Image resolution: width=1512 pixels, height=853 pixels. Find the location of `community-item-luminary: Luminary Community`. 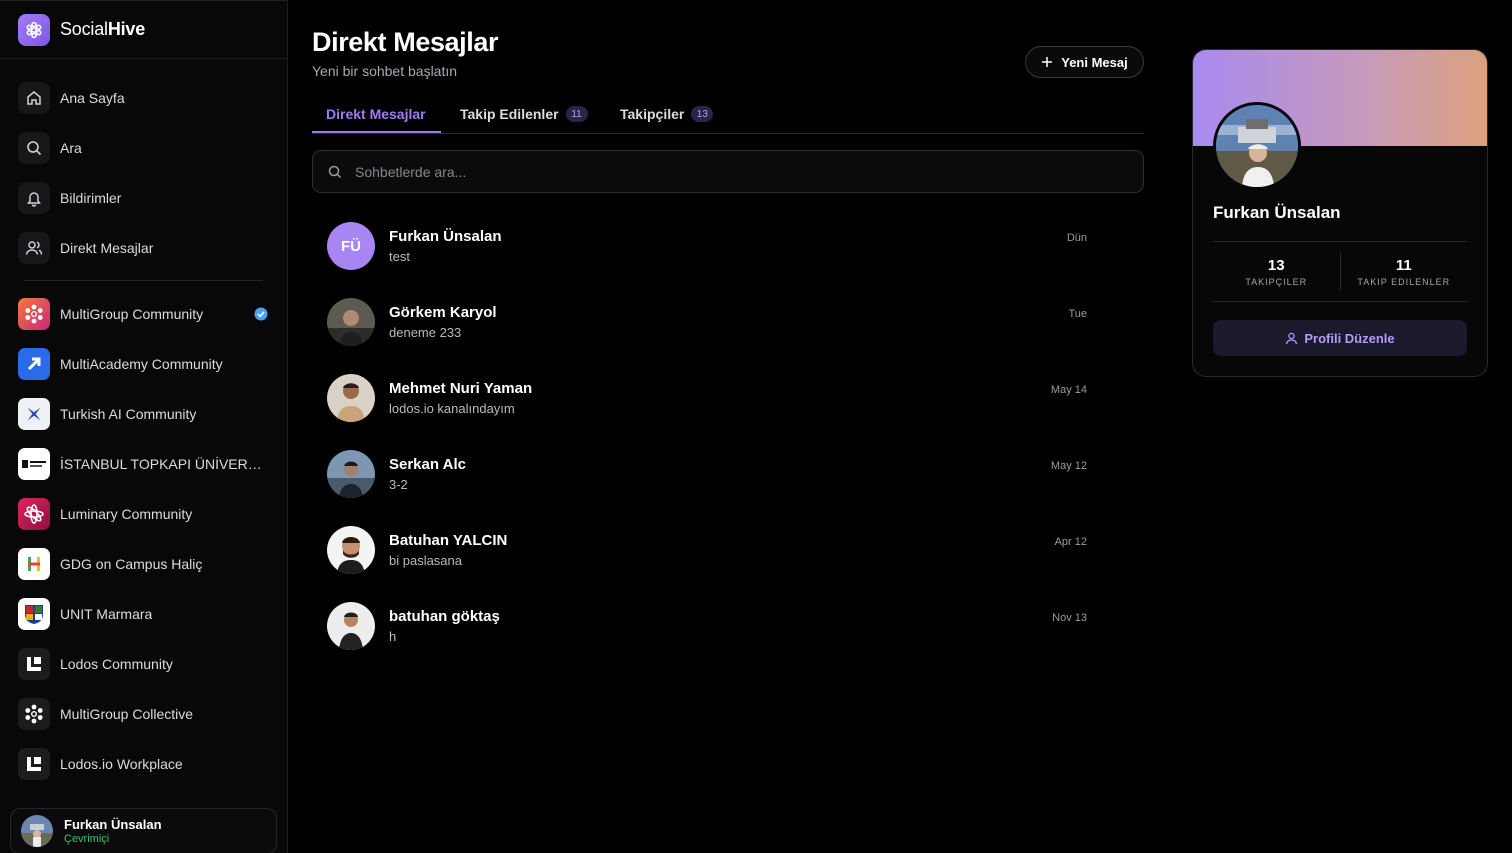

community-item-luminary: Luminary Community is located at coordinates (143, 514).